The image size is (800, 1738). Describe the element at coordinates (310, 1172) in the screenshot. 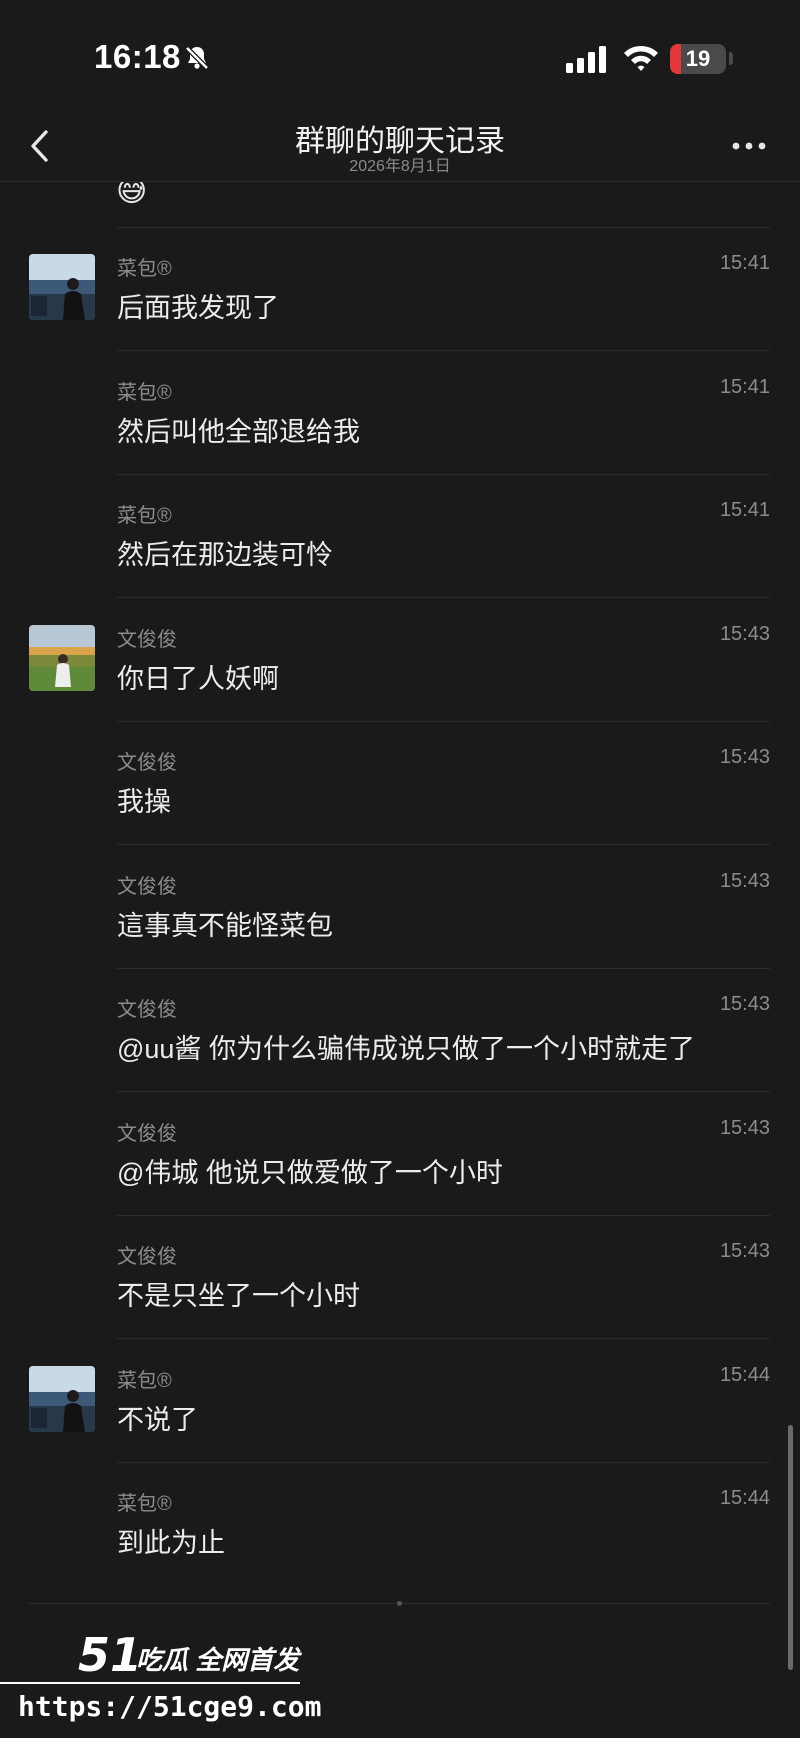

I see `message-text: @伟城 他说只做爱做了一个小时` at that location.